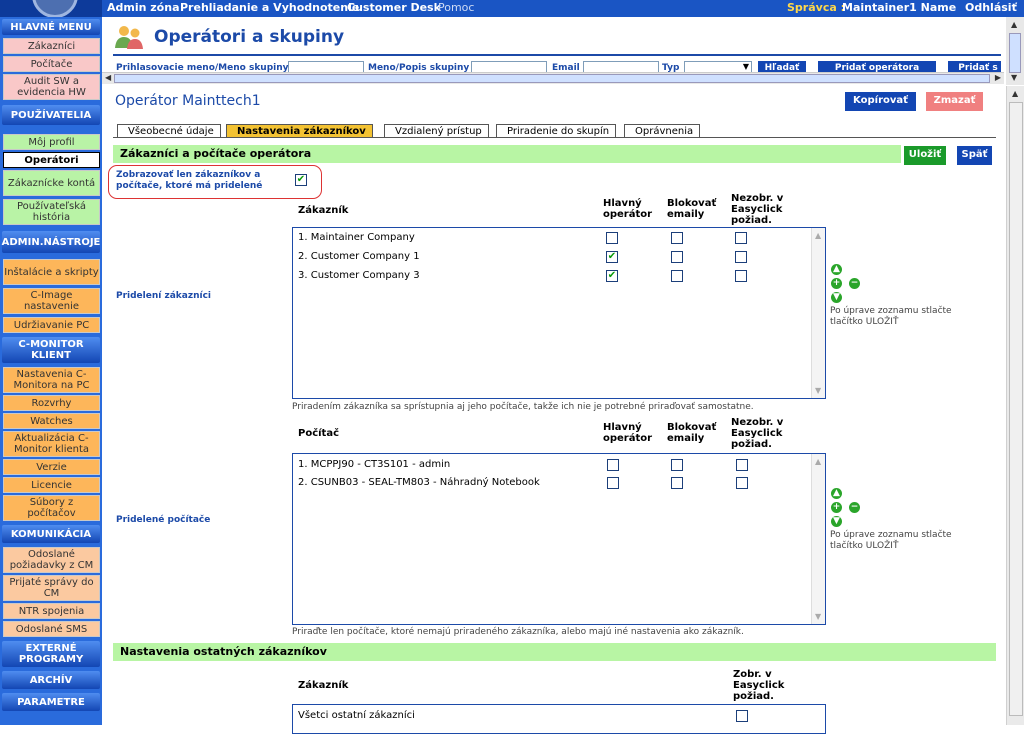 The image size is (1024, 734). I want to click on computer-row-name: 1. MCPPJ90 - CT3S101 - admin, so click(374, 464).